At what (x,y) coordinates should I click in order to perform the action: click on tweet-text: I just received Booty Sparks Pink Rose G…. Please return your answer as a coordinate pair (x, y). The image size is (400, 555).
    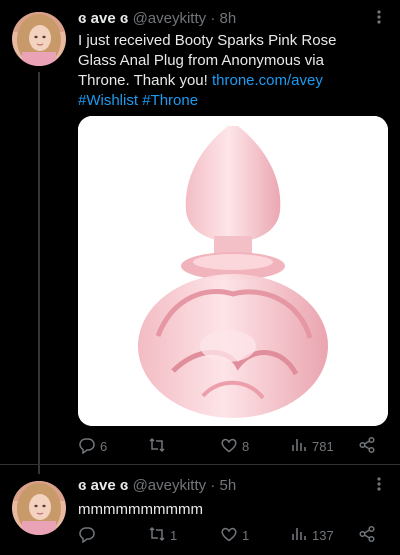
    Looking at the image, I should click on (228, 71).